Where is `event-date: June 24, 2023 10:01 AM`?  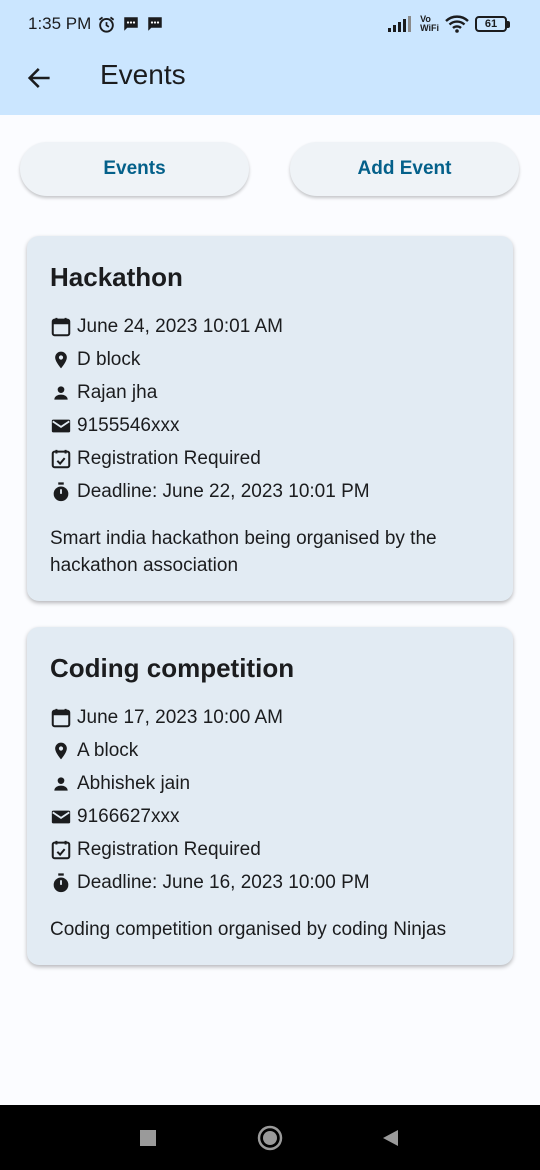
event-date: June 24, 2023 10:01 AM is located at coordinates (180, 326).